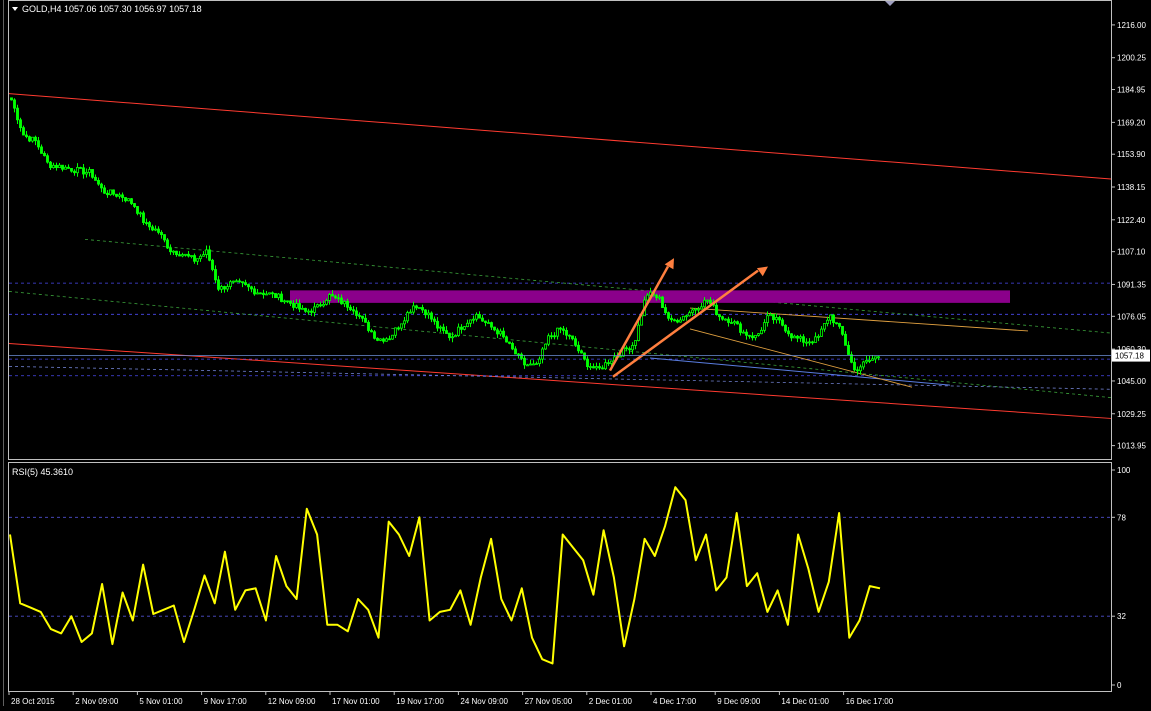 This screenshot has width=1151, height=711. I want to click on price-tick-label: 1107.10, so click(1131, 252).